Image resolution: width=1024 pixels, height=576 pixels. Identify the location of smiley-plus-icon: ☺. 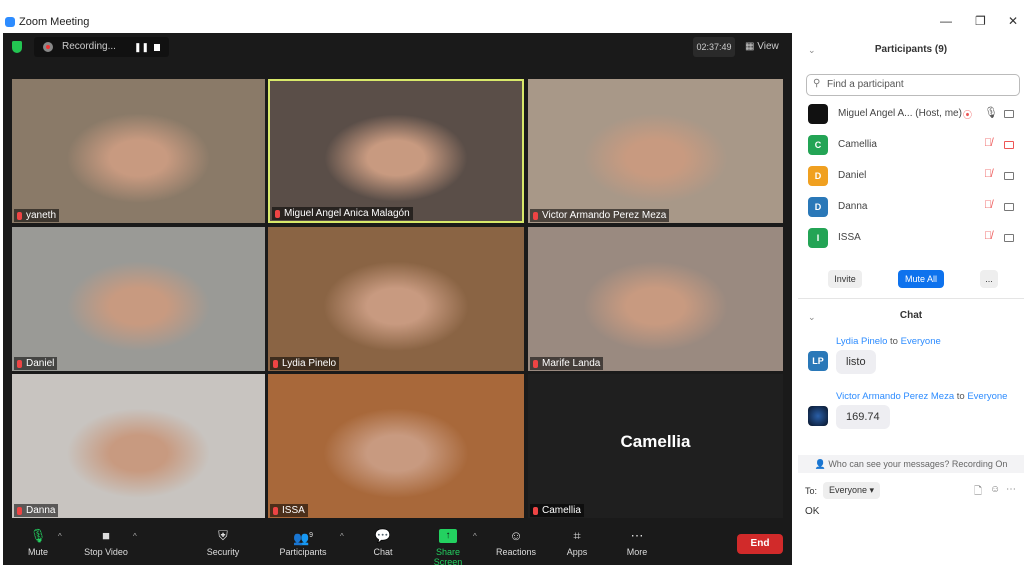
(516, 535).